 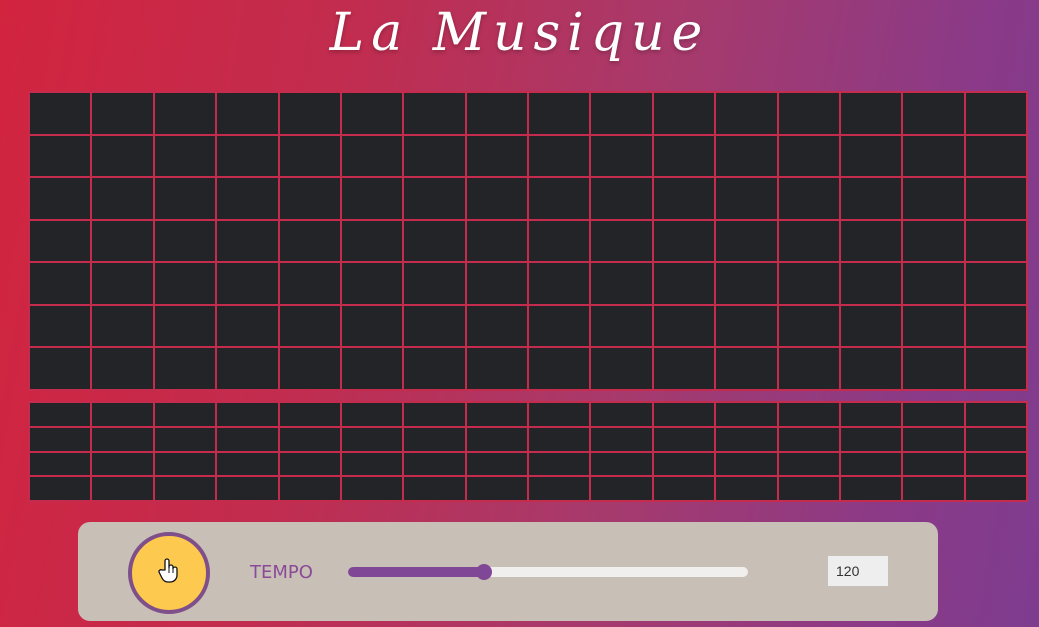 I want to click on tempo-input, so click(x=858, y=571).